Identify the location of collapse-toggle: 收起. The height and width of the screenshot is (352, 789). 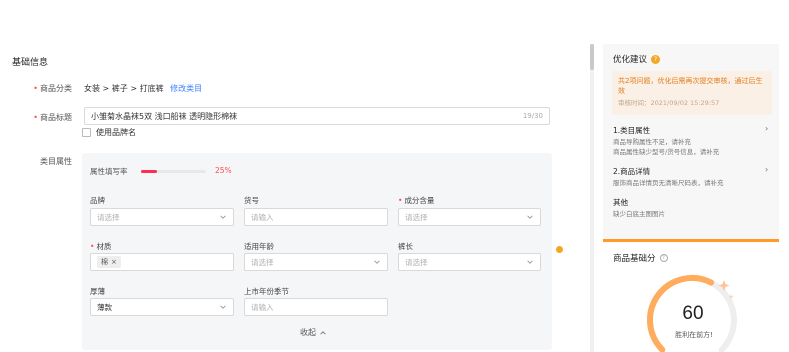
(313, 332).